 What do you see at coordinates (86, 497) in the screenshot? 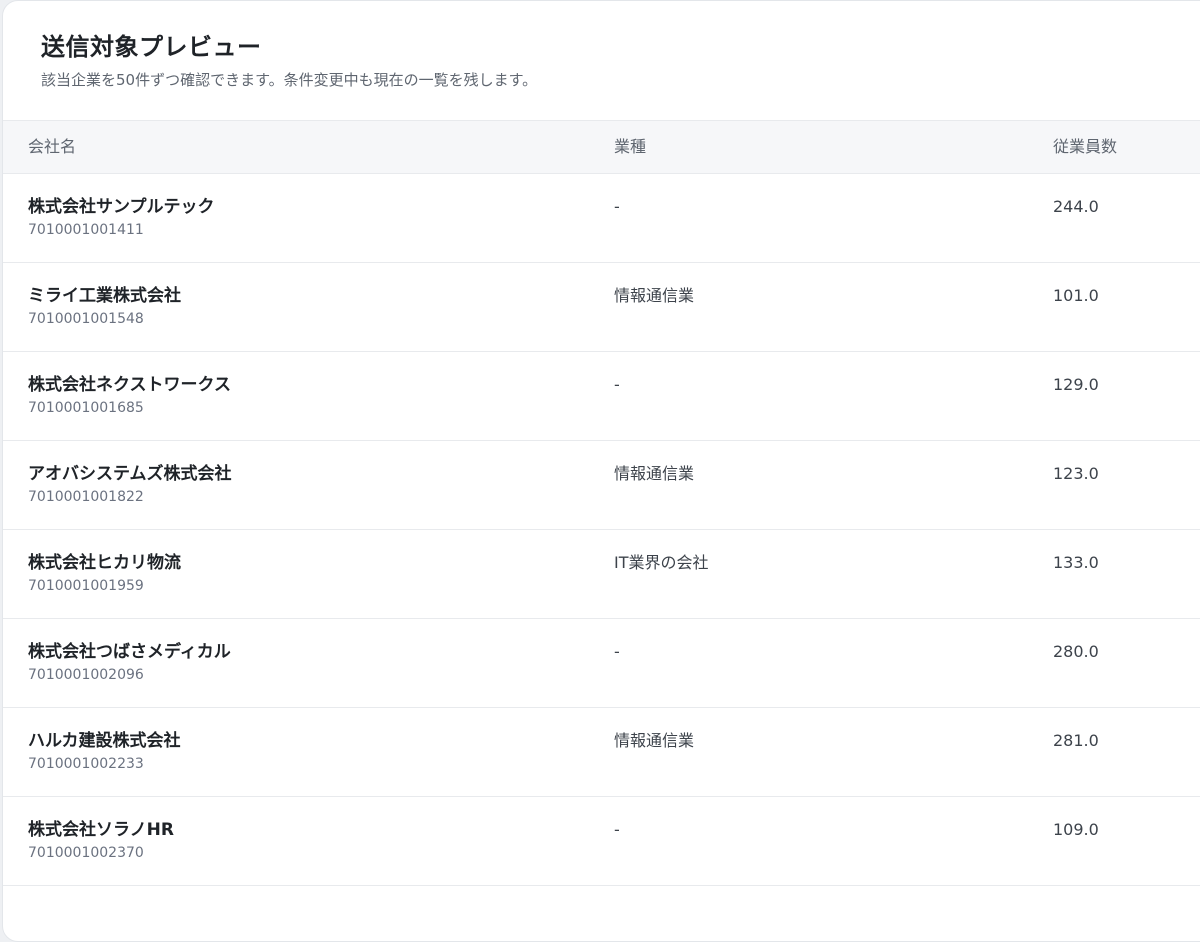
I see `corporate-number: 7010001001822` at bounding box center [86, 497].